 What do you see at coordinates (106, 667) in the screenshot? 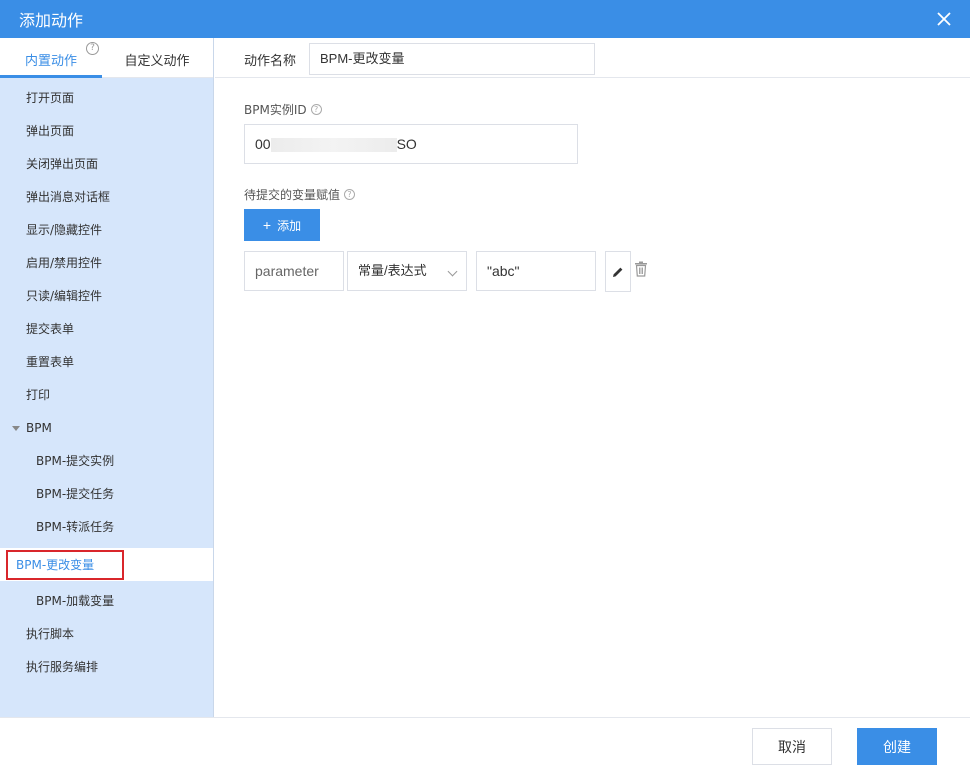
I see `list-item: 执行服务编排` at bounding box center [106, 667].